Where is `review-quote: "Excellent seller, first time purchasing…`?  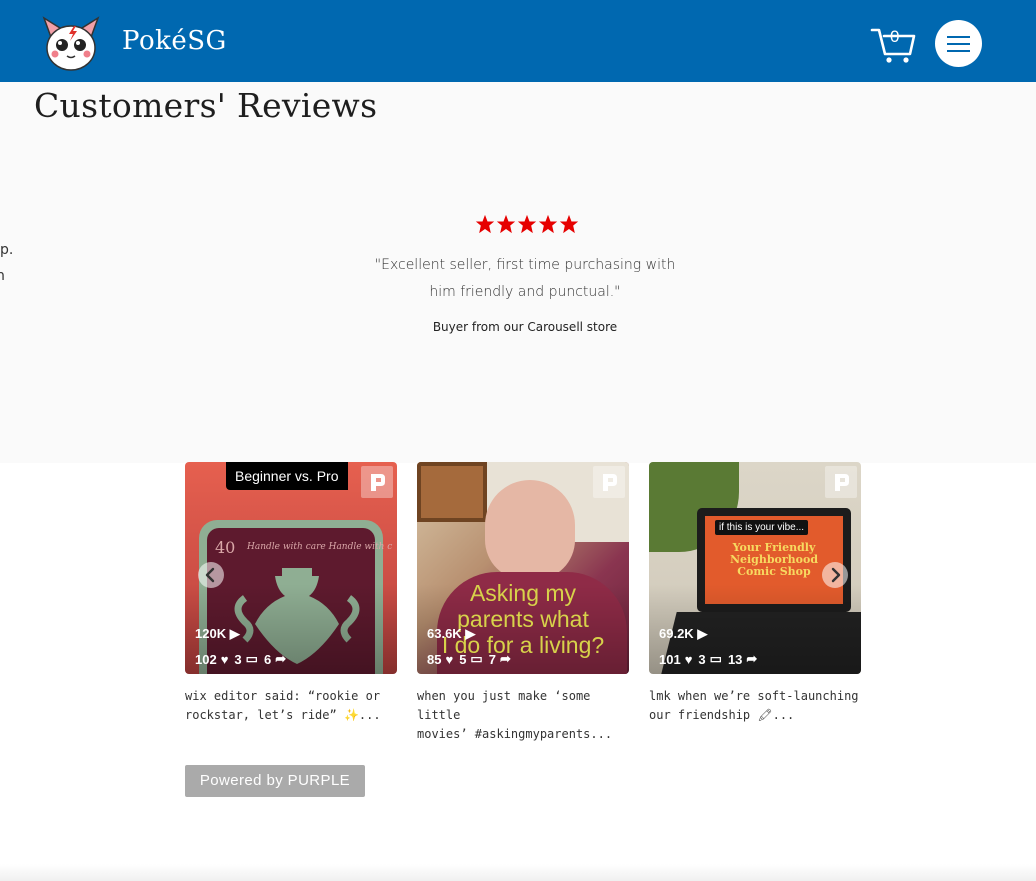 review-quote: "Excellent seller, first time purchasing… is located at coordinates (525, 279).